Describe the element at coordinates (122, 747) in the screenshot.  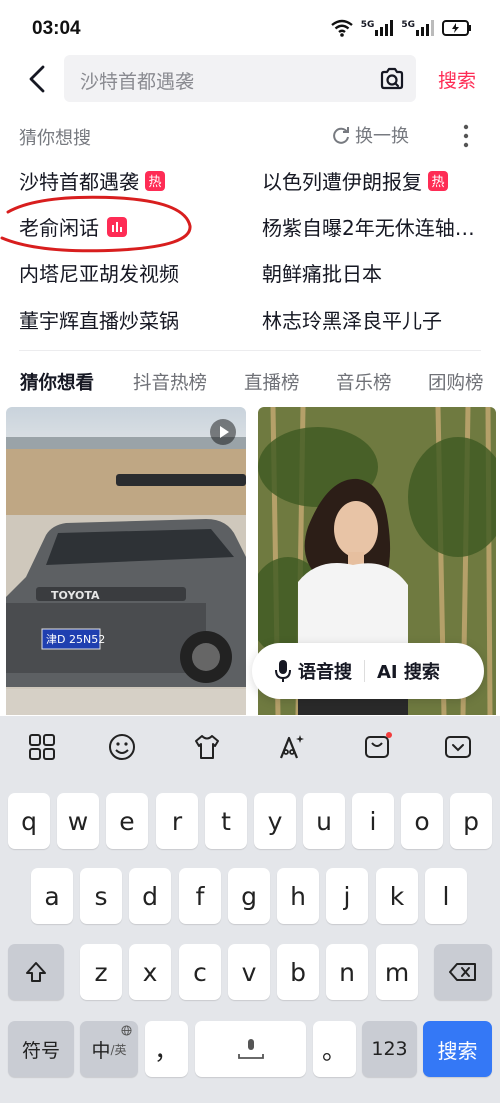
I see `emoji-icon` at that location.